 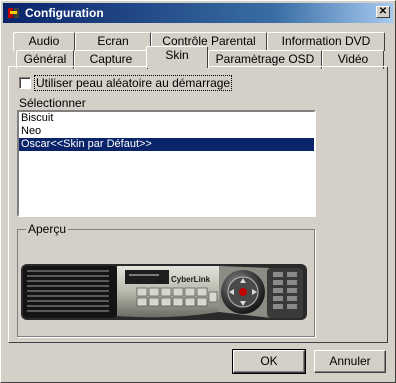 What do you see at coordinates (113, 41) in the screenshot?
I see `tab-ecran: Ecran` at bounding box center [113, 41].